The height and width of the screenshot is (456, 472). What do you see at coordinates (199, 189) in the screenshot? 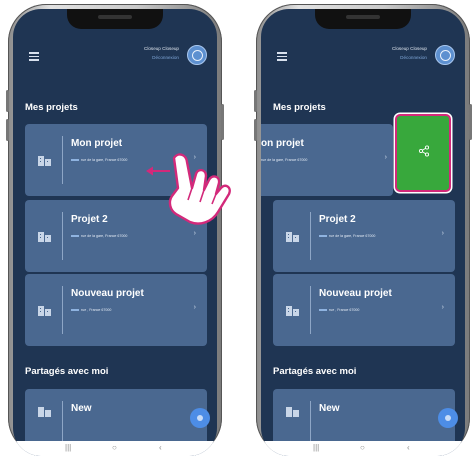
I see `pointing-hand-icon` at bounding box center [199, 189].